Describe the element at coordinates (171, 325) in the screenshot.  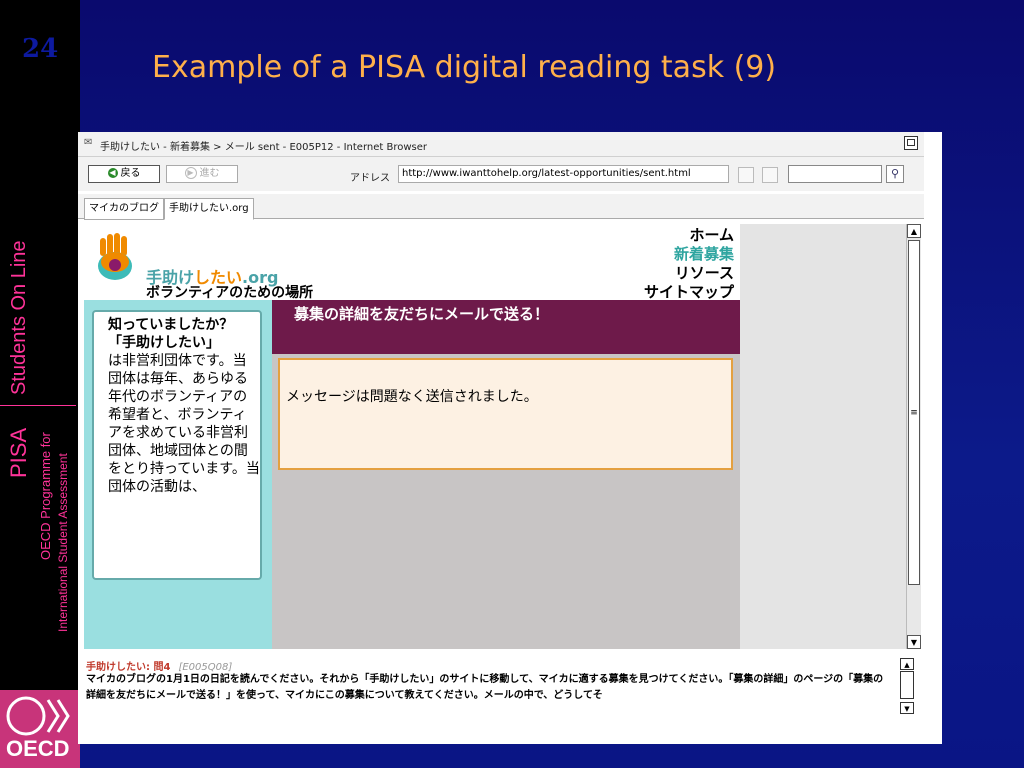
I see `info-heading: 知っていましたか？` at that location.